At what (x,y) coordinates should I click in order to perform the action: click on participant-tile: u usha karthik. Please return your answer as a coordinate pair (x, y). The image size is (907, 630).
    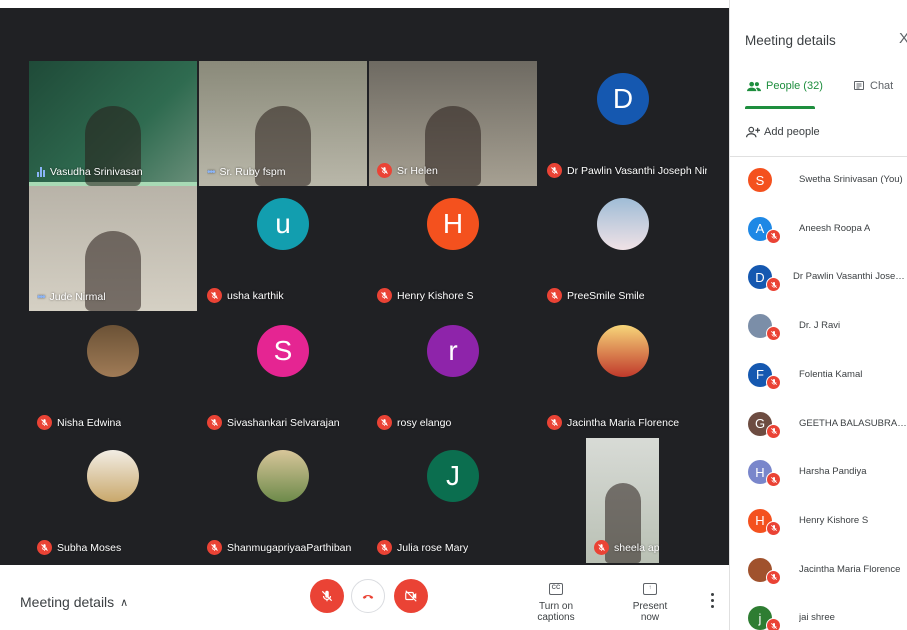
    Looking at the image, I should click on (283, 248).